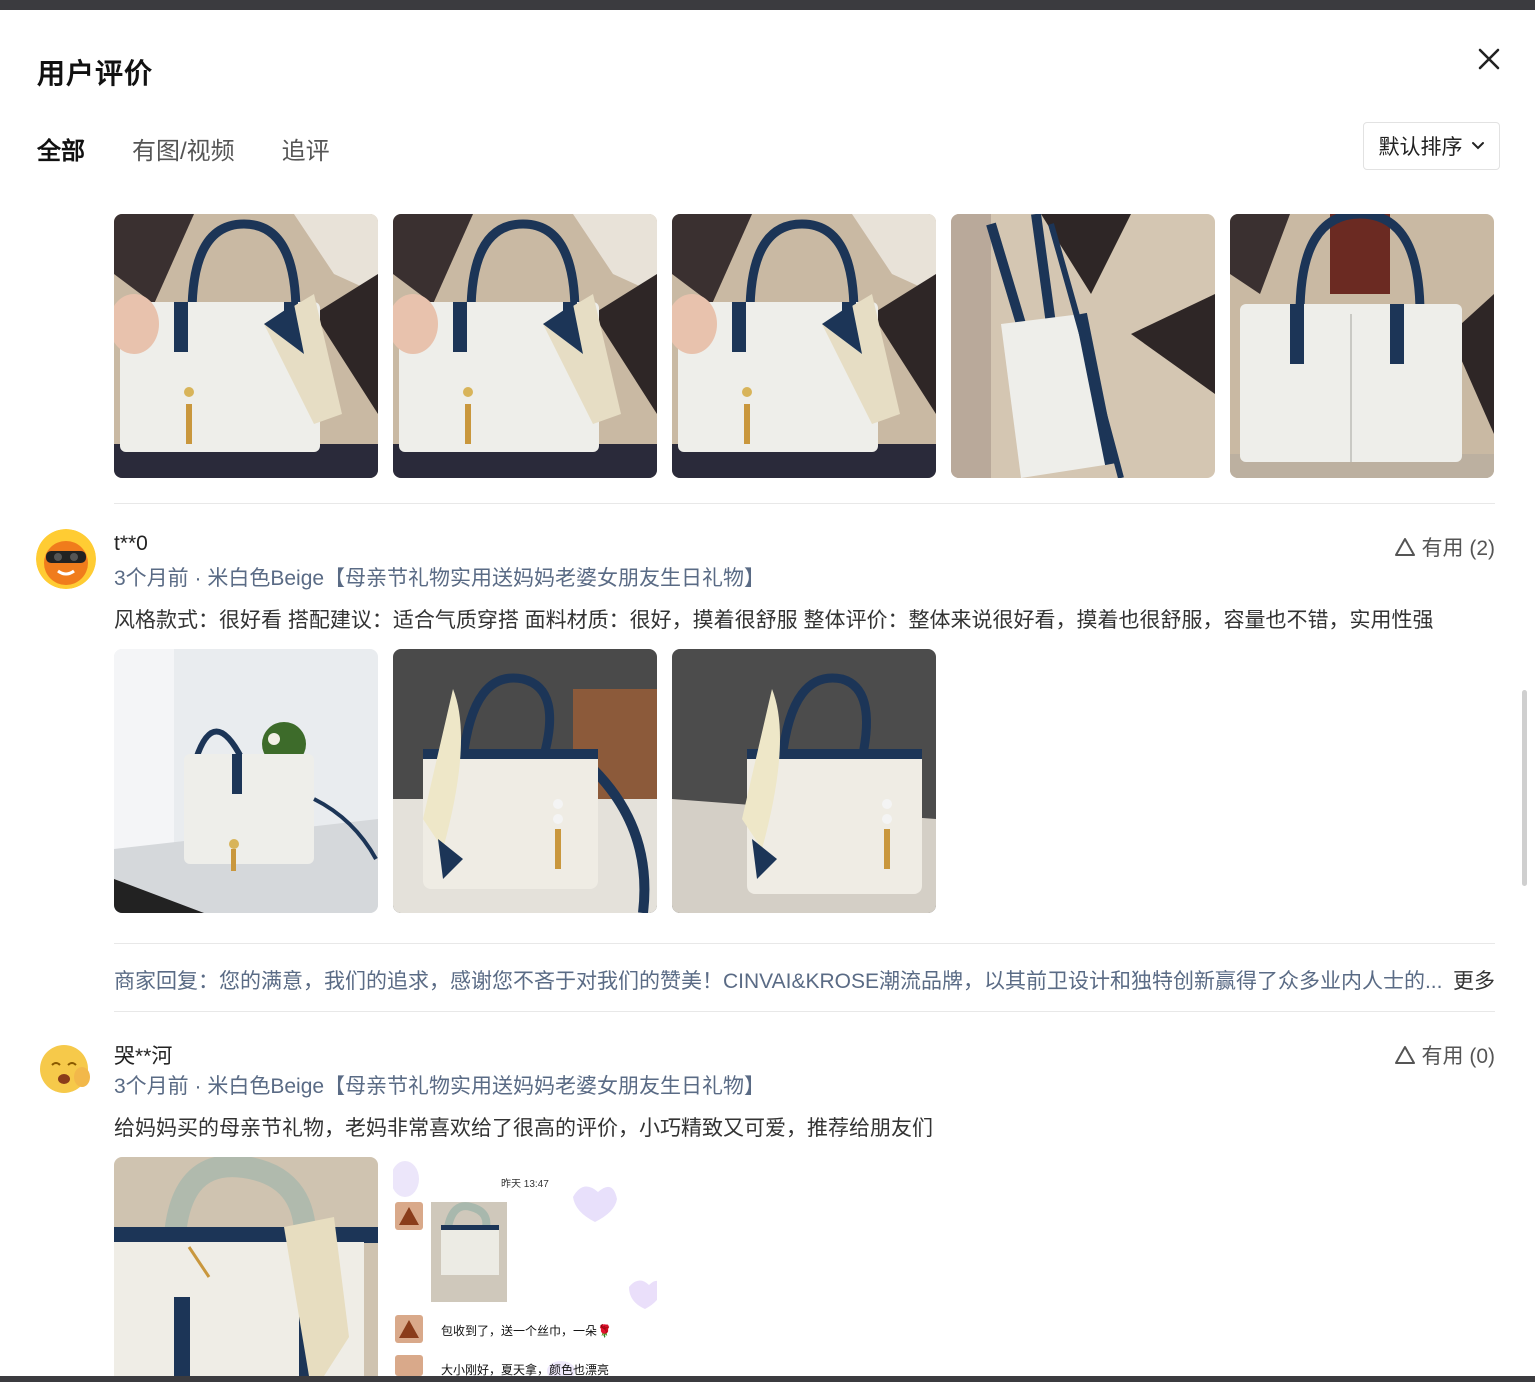  I want to click on useful-button: 有用 (0), so click(1445, 1055).